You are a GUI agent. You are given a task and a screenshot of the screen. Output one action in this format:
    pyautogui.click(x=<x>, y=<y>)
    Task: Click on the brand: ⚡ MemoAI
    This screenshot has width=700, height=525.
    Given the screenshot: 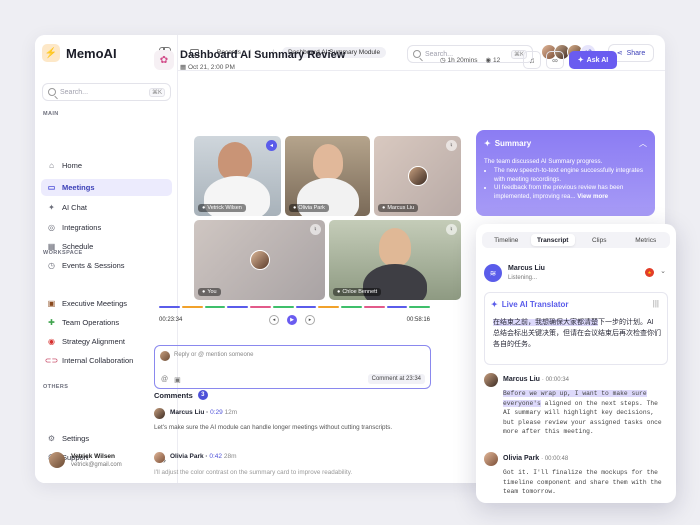 What is the action you would take?
    pyautogui.click(x=79, y=53)
    